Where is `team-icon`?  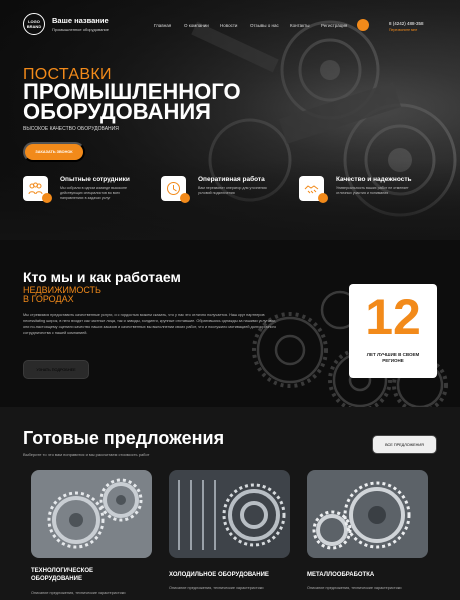
team-icon is located at coordinates (37, 189).